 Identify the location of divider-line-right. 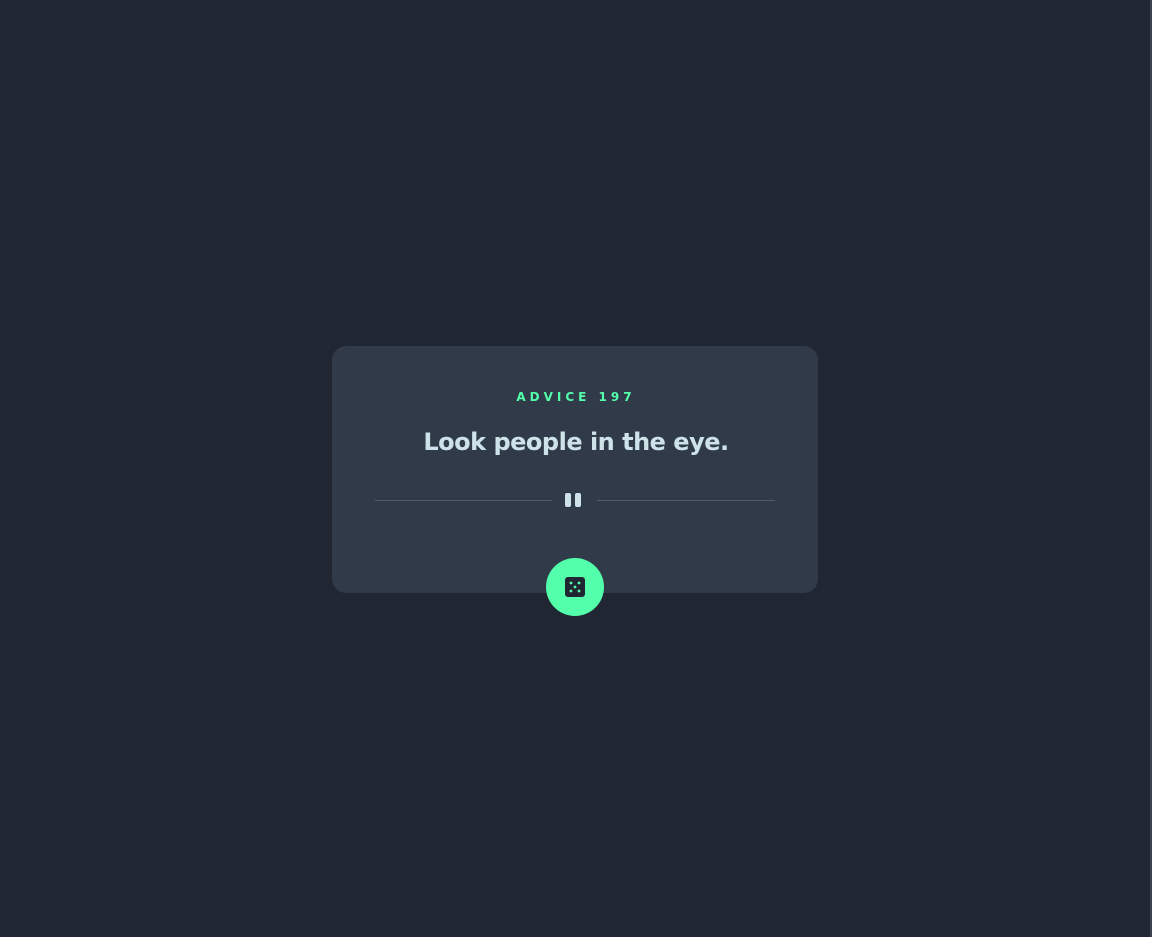
(686, 500).